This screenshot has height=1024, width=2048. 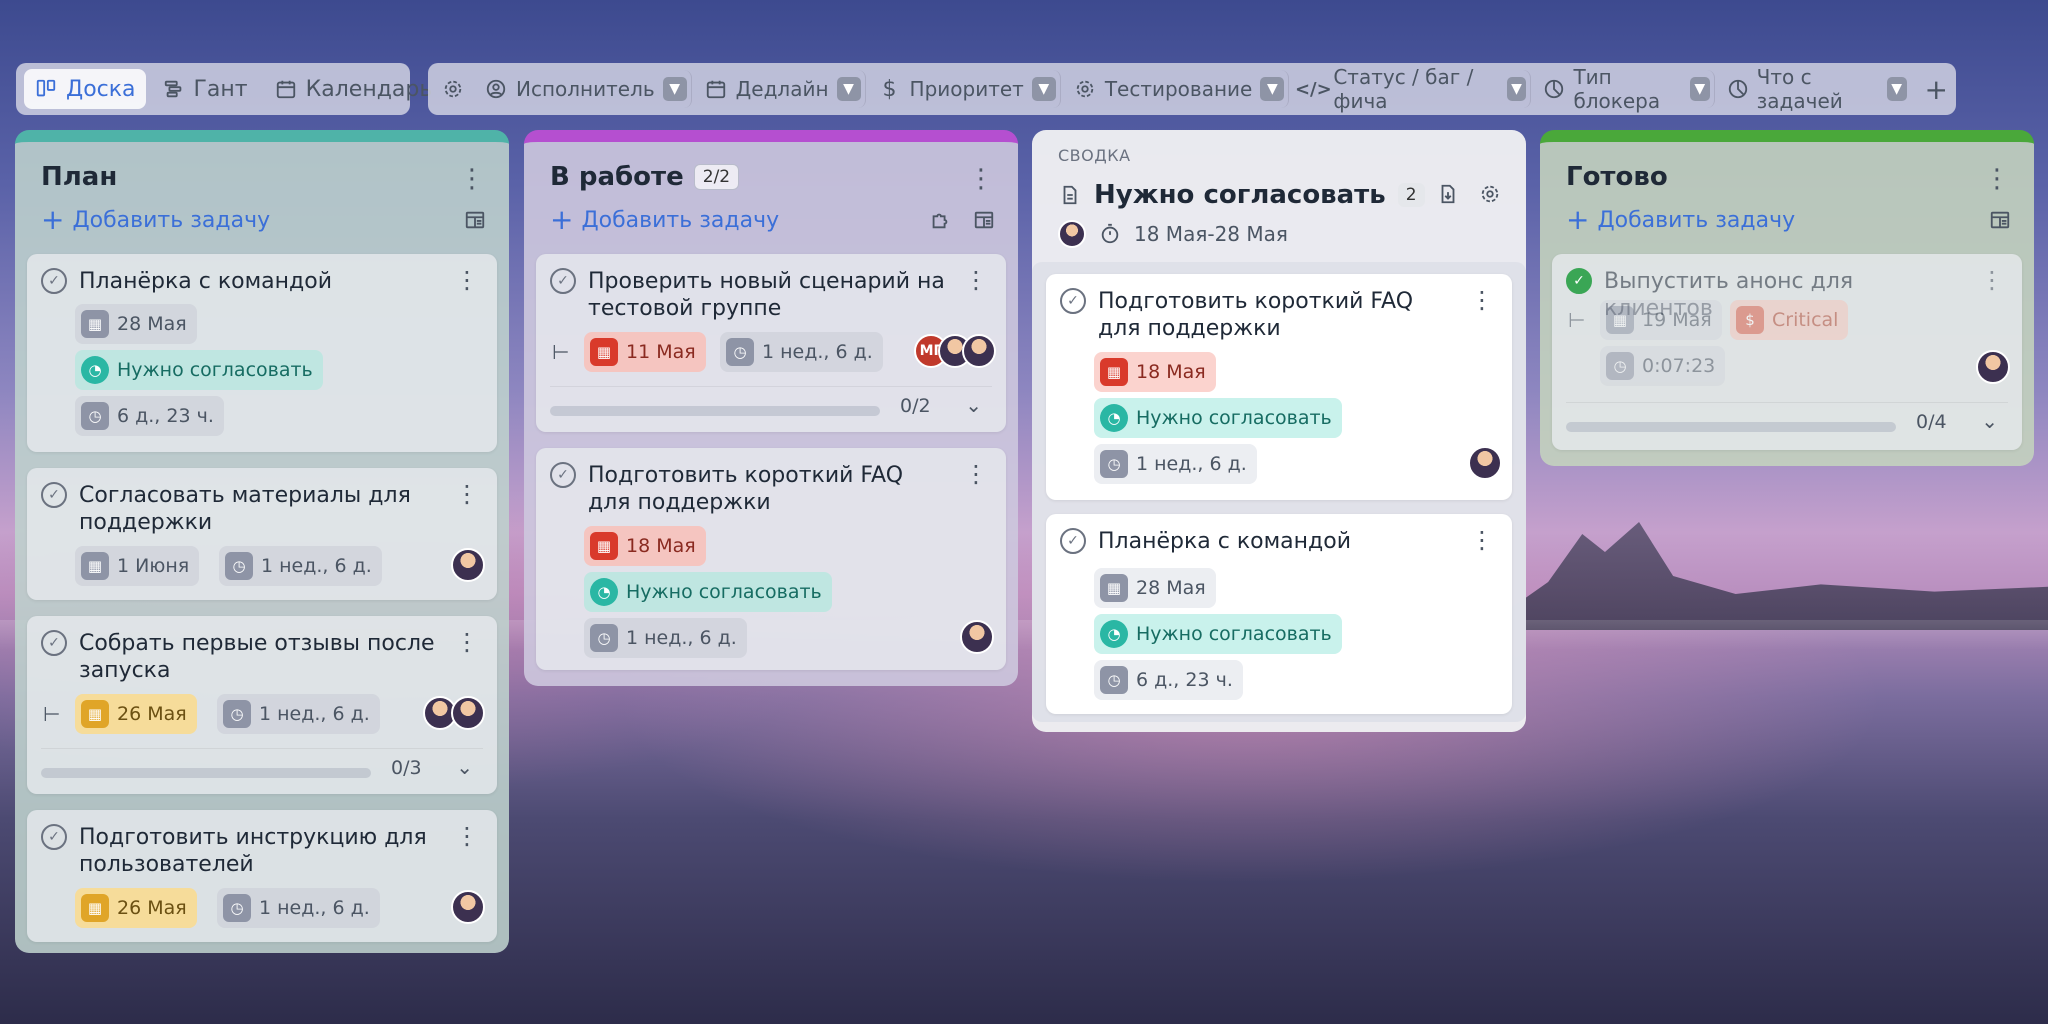 I want to click on deadline-chip: ▦ 19 Мая, so click(x=1661, y=320).